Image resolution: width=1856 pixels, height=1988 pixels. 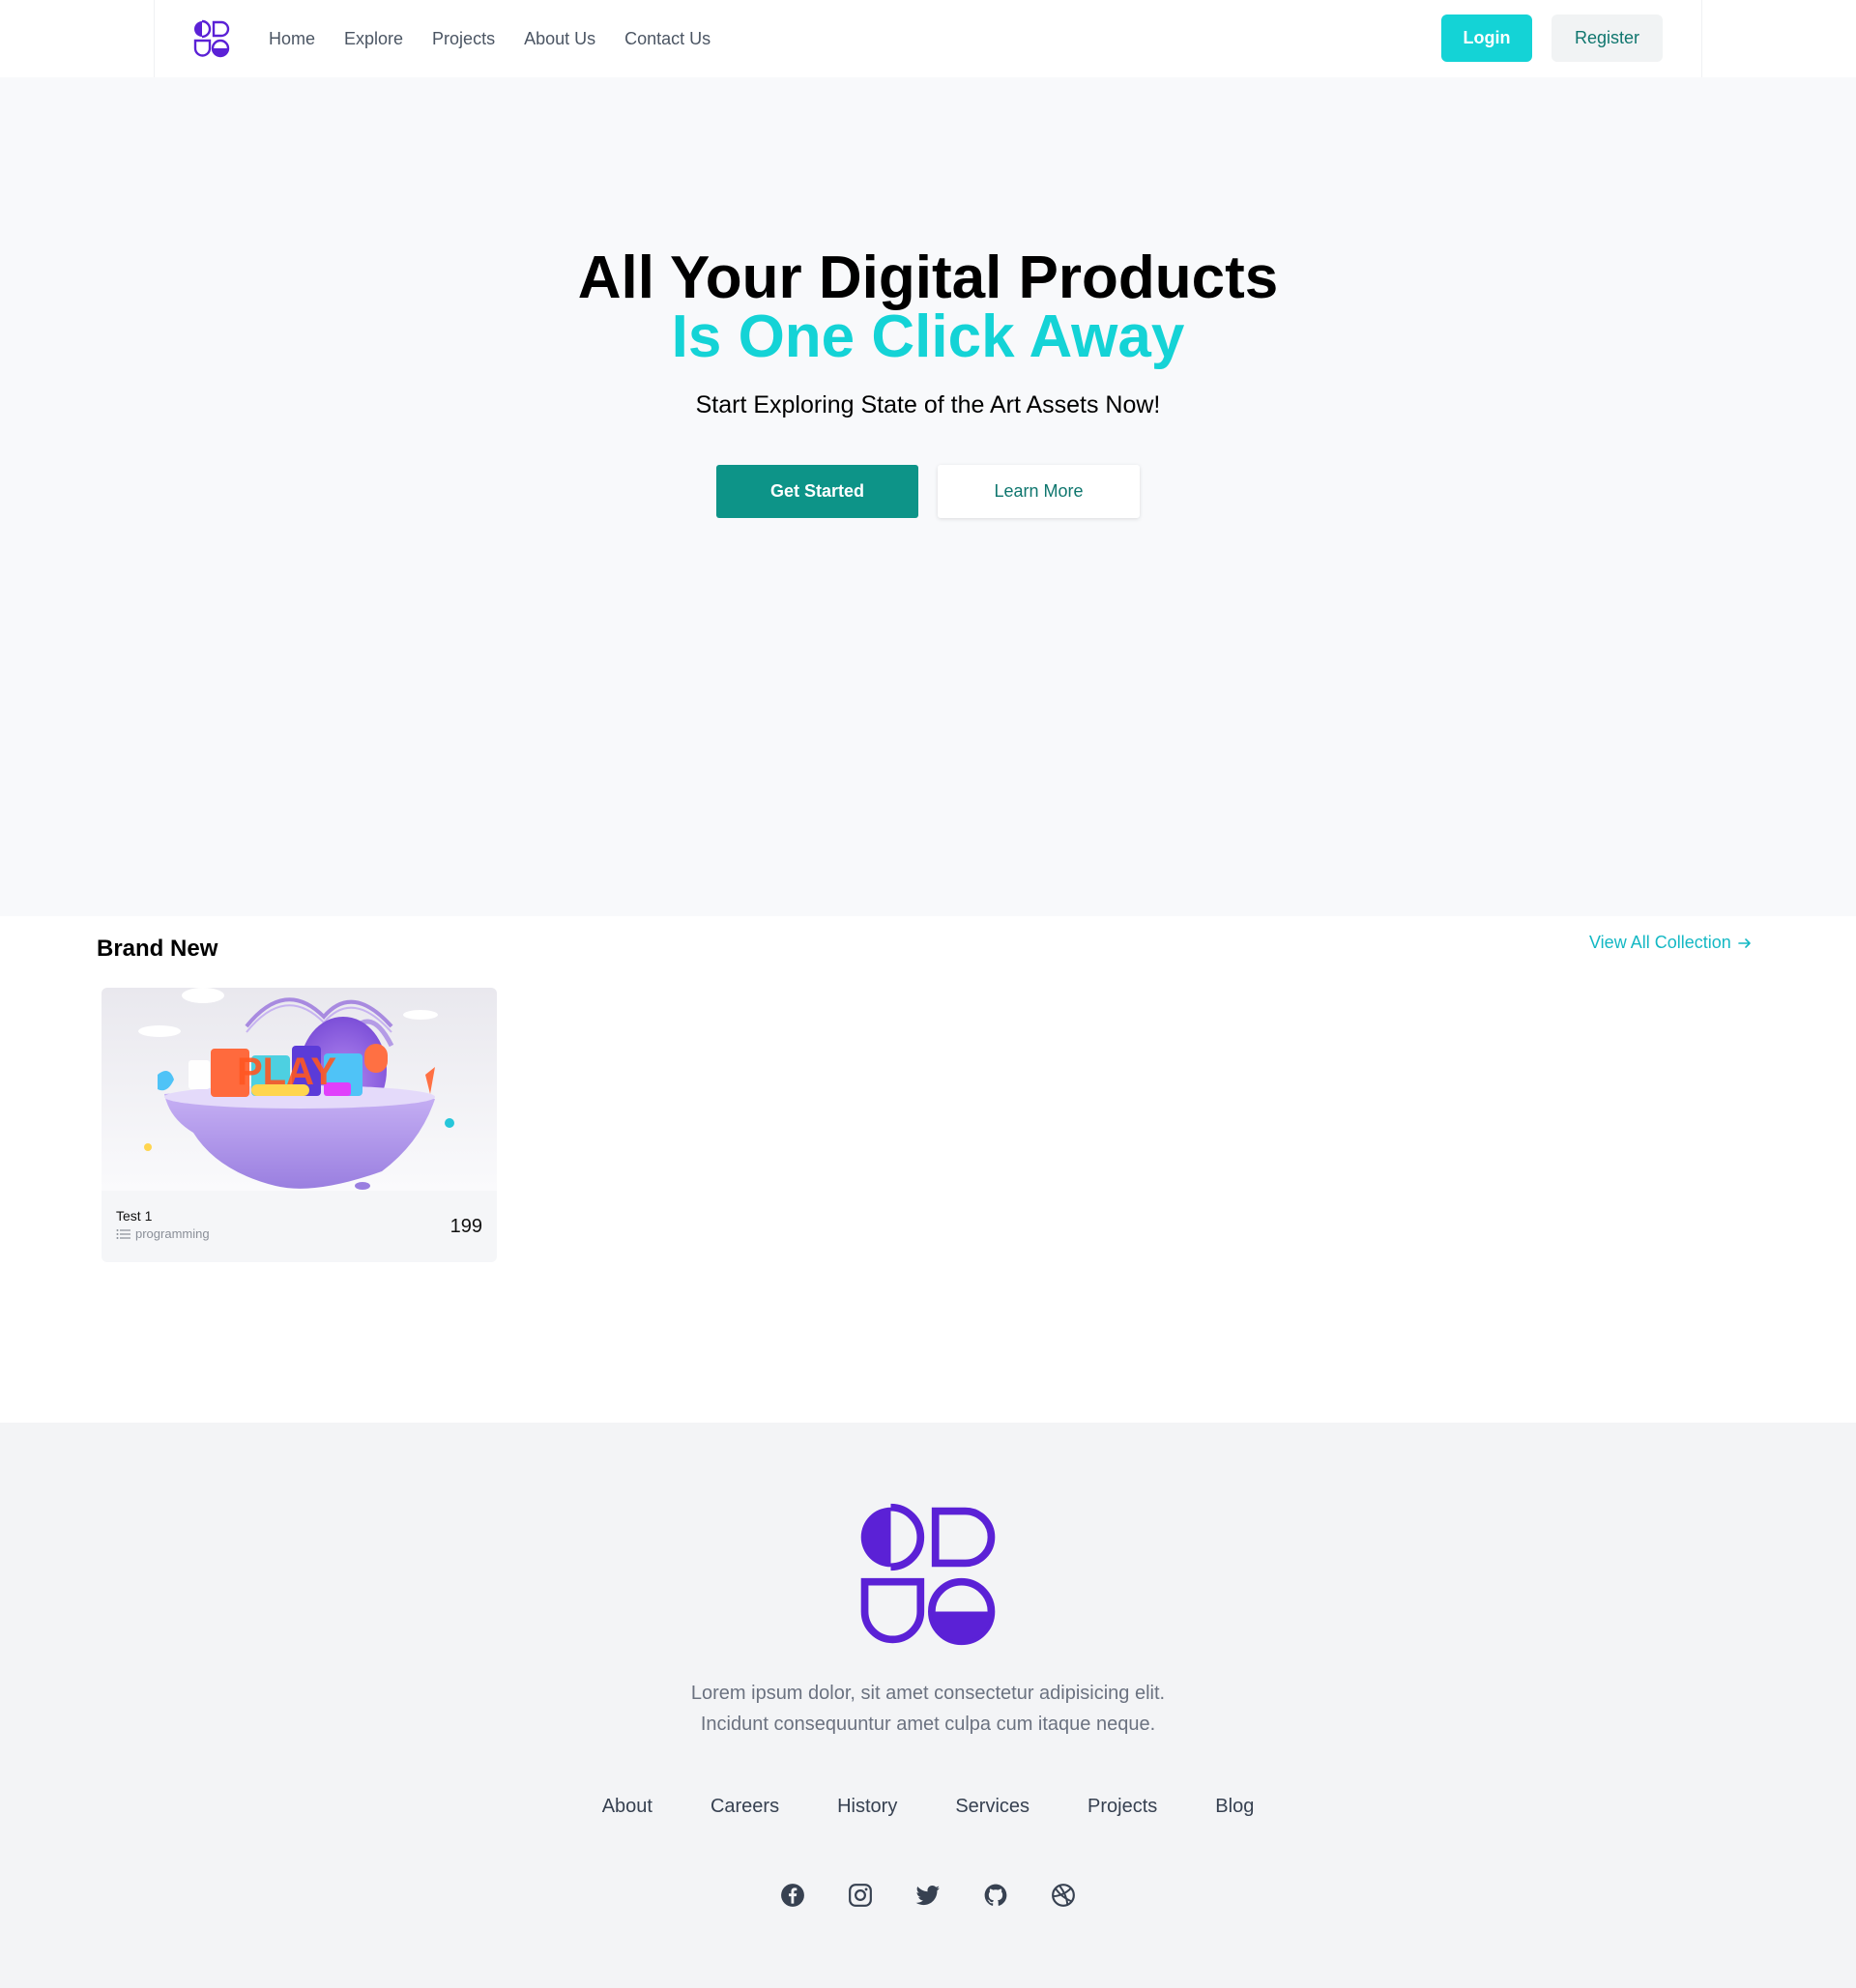 I want to click on arrow-right-icon, so click(x=1744, y=942).